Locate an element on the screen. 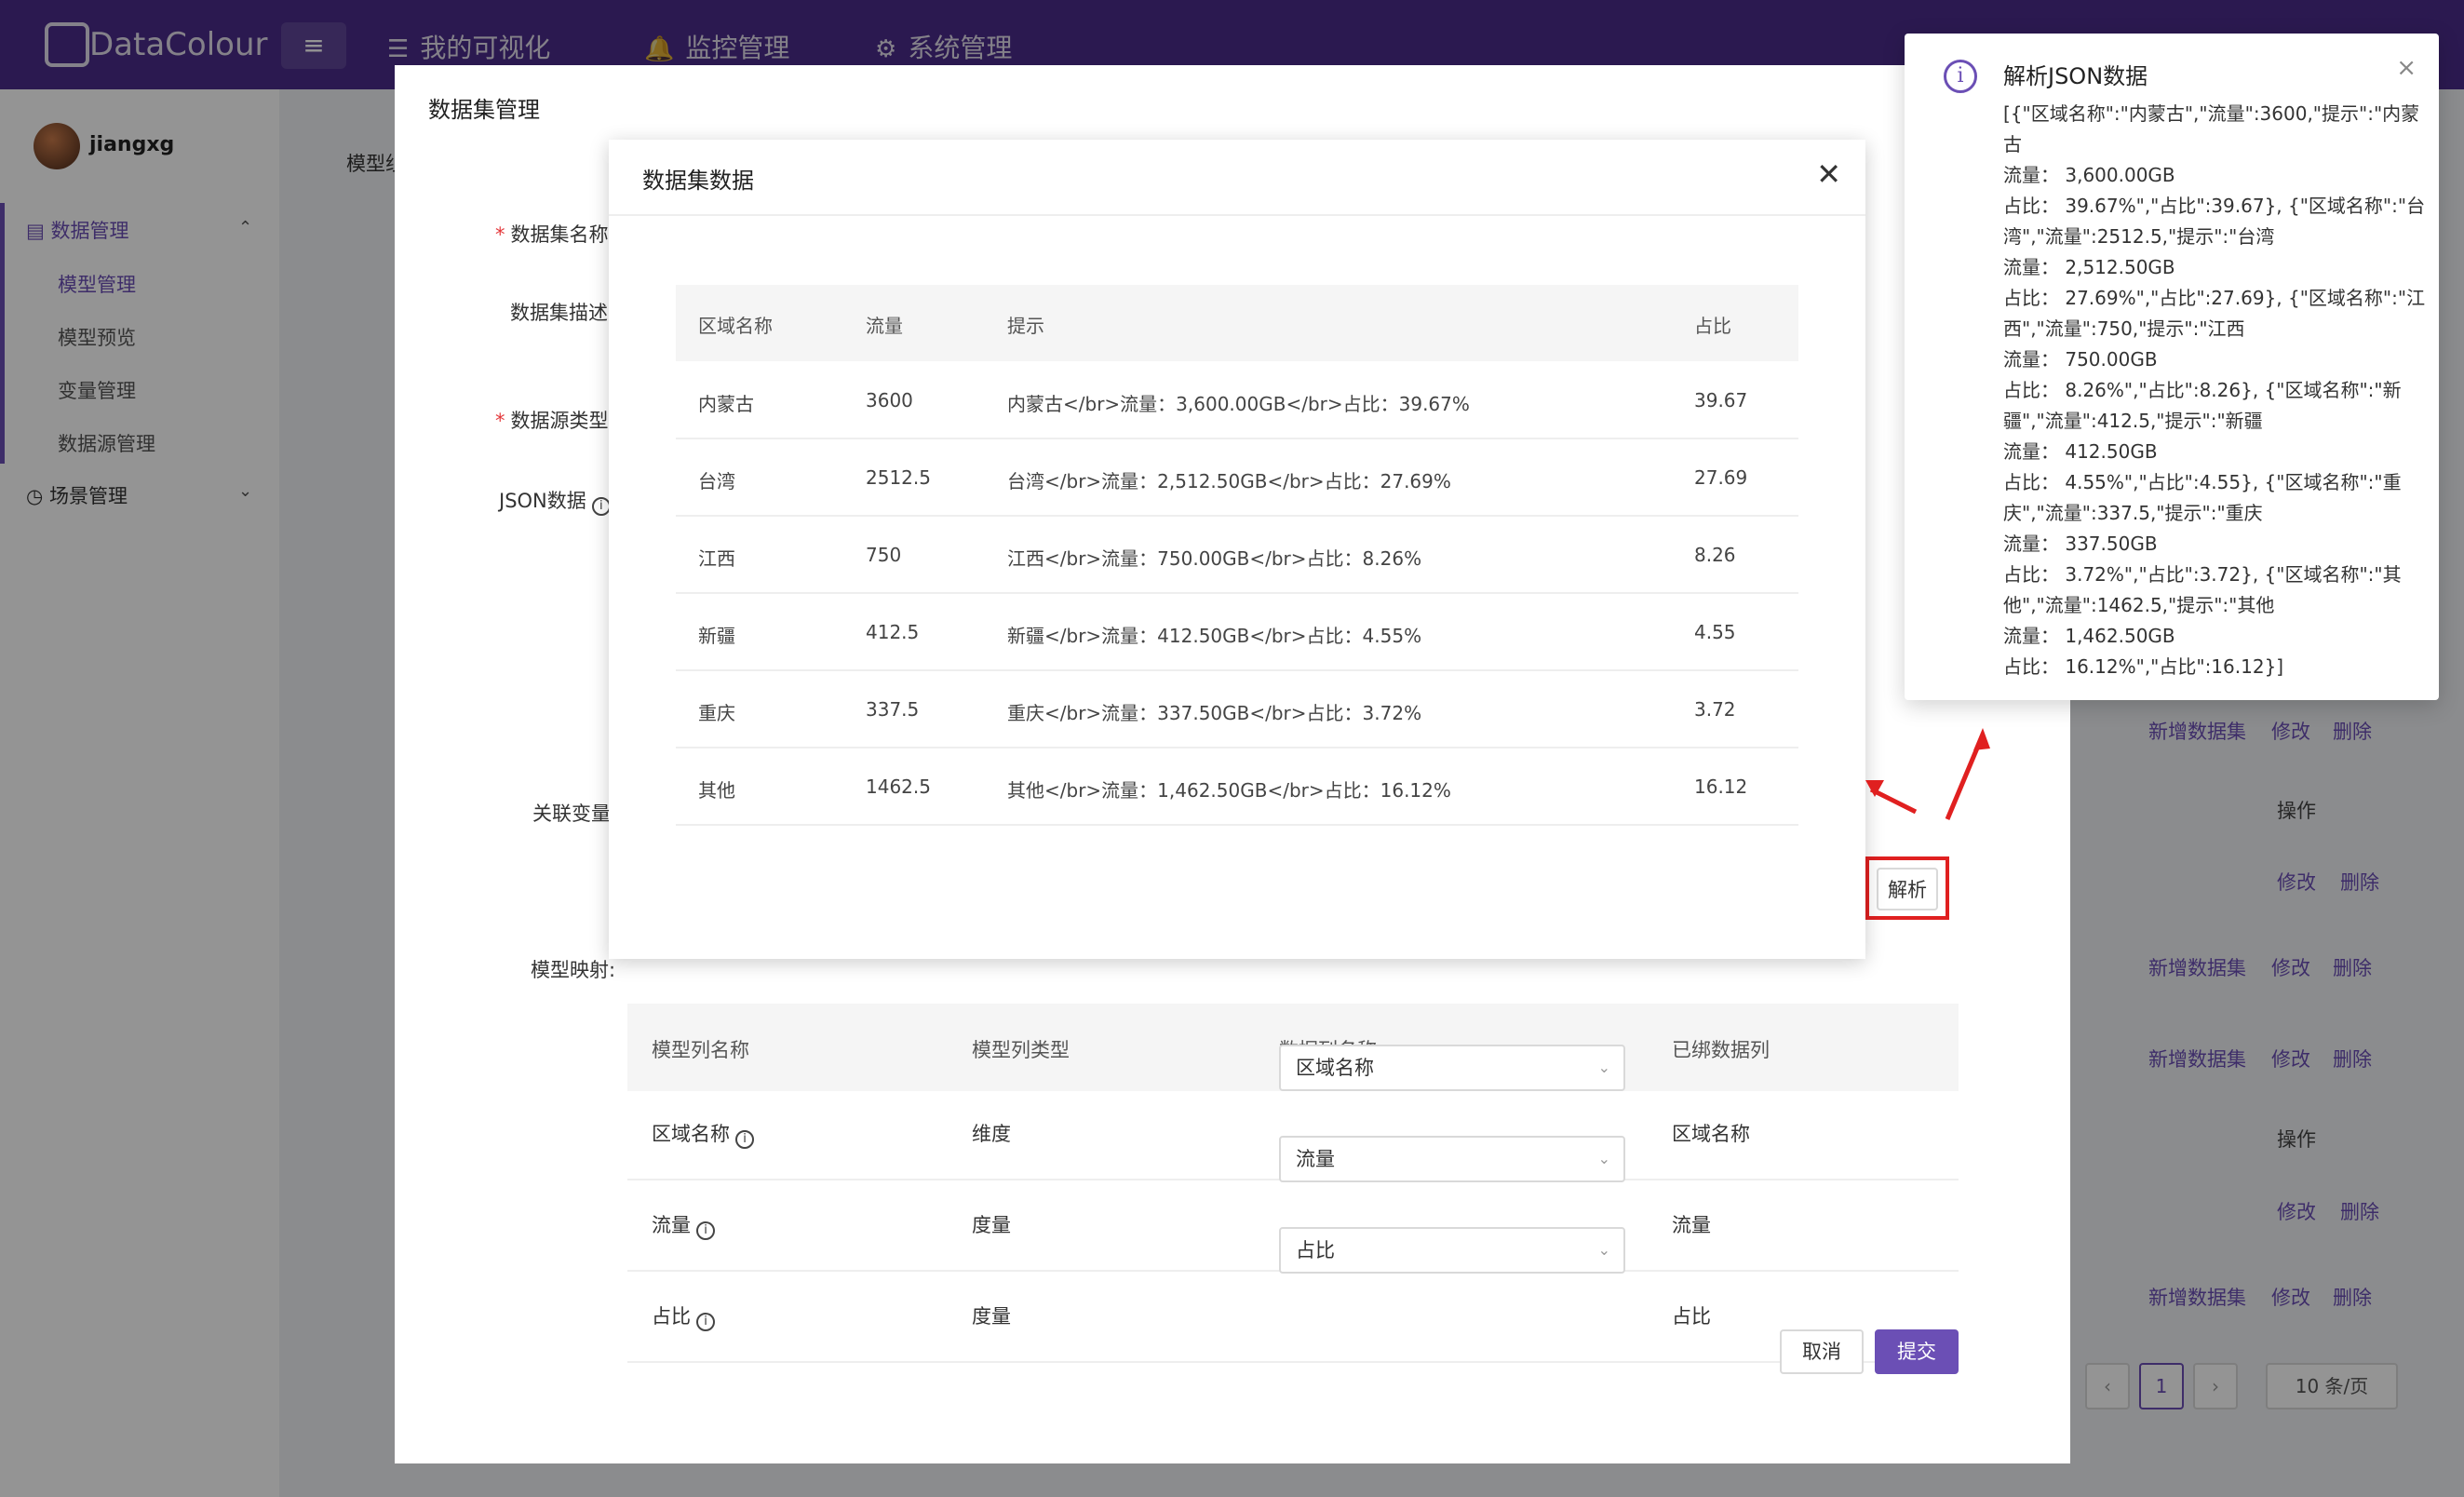  cell-region: 内蒙古 is located at coordinates (726, 404).